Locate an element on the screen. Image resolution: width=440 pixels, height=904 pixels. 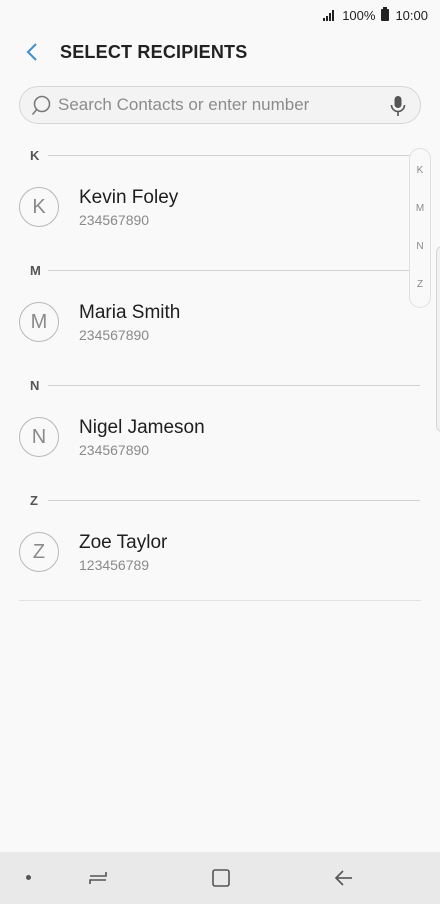
section-header-k: K is located at coordinates (225, 155).